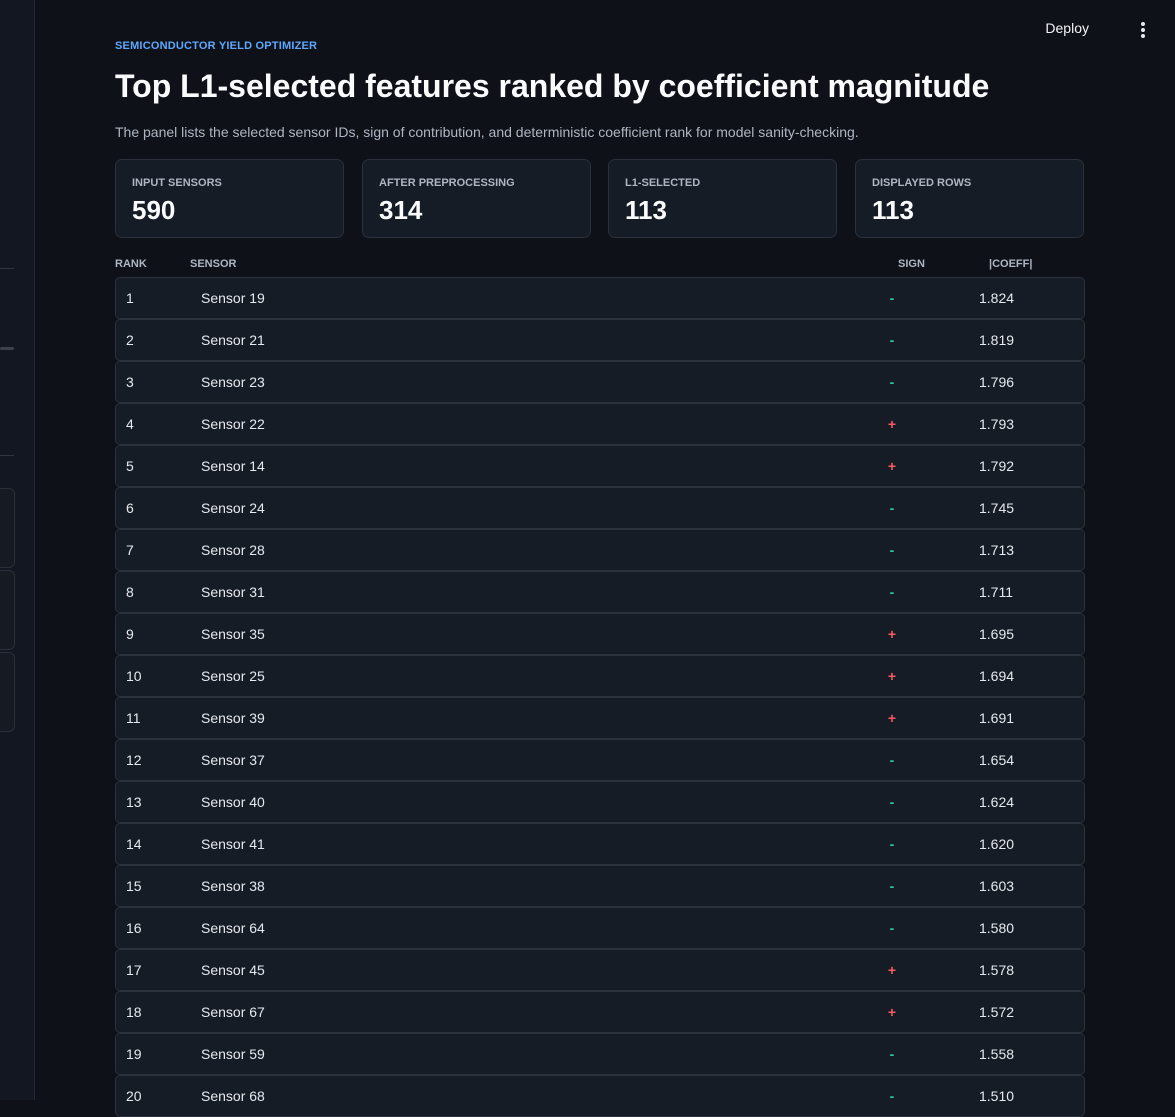 This screenshot has width=1175, height=1117. I want to click on rank-cell: 6, so click(130, 508).